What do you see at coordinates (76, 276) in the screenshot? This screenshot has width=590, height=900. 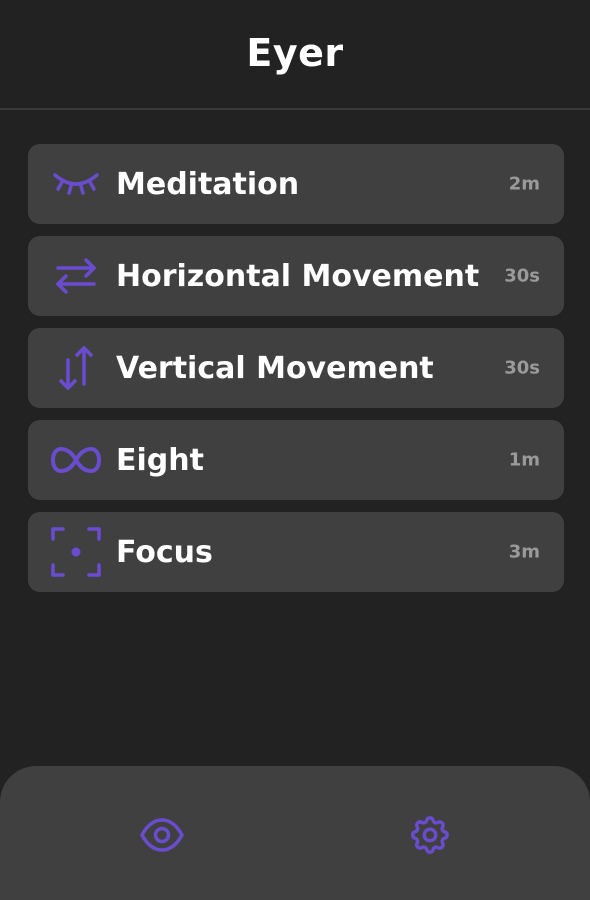 I see `horizontal-arrows-icon` at bounding box center [76, 276].